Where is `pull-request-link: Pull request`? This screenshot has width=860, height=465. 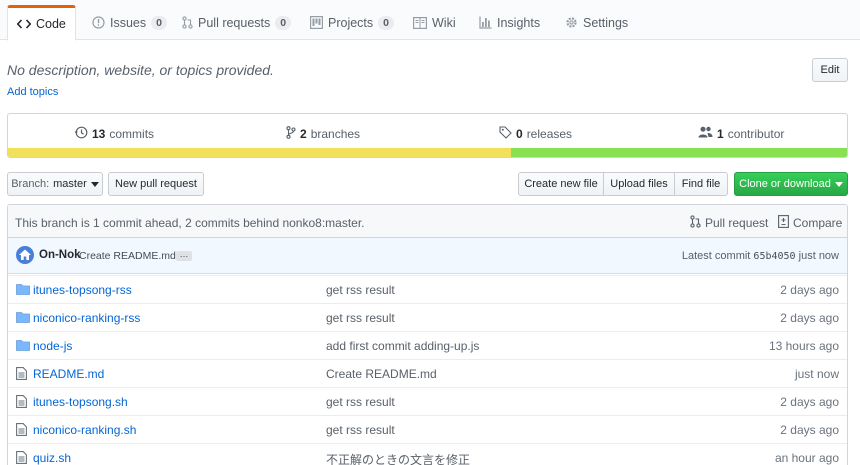
pull-request-link: Pull request is located at coordinates (729, 223).